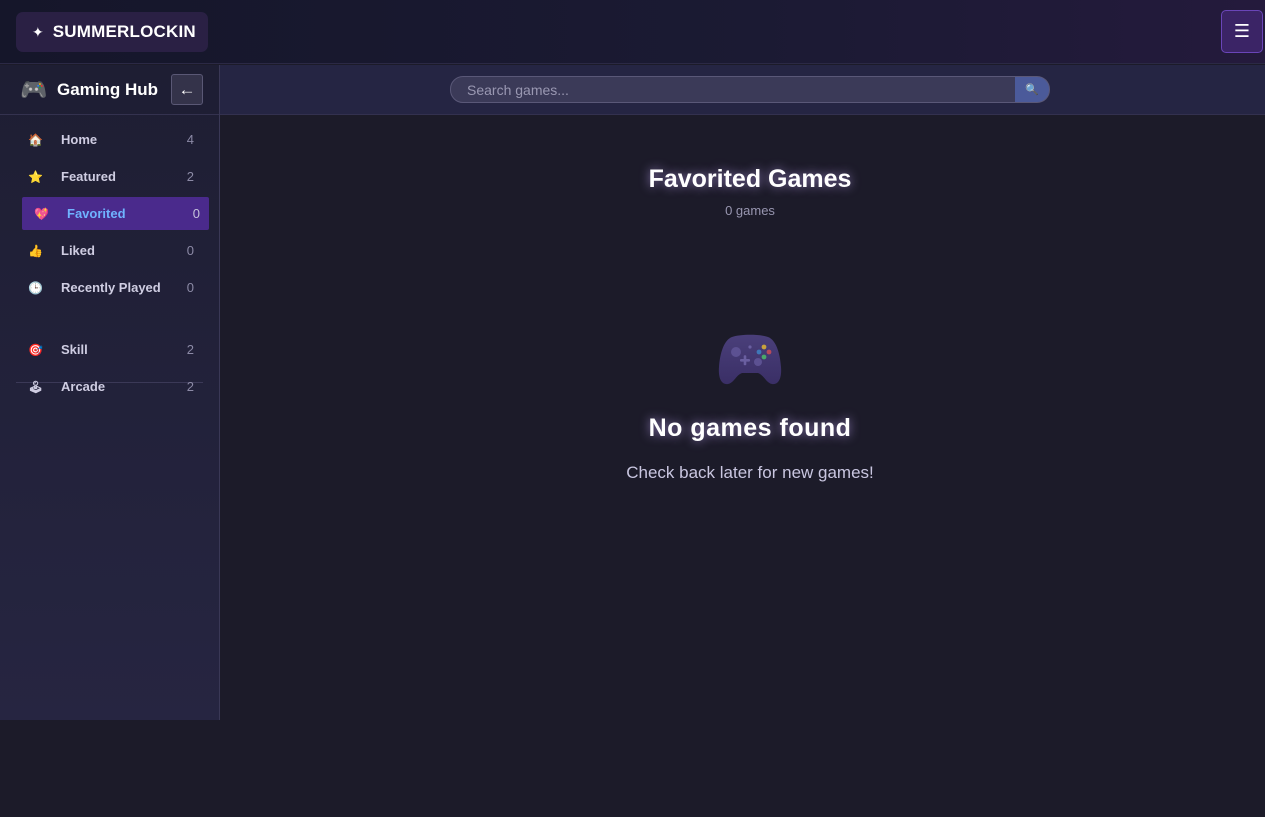  I want to click on heart-icon: 💖, so click(41, 213).